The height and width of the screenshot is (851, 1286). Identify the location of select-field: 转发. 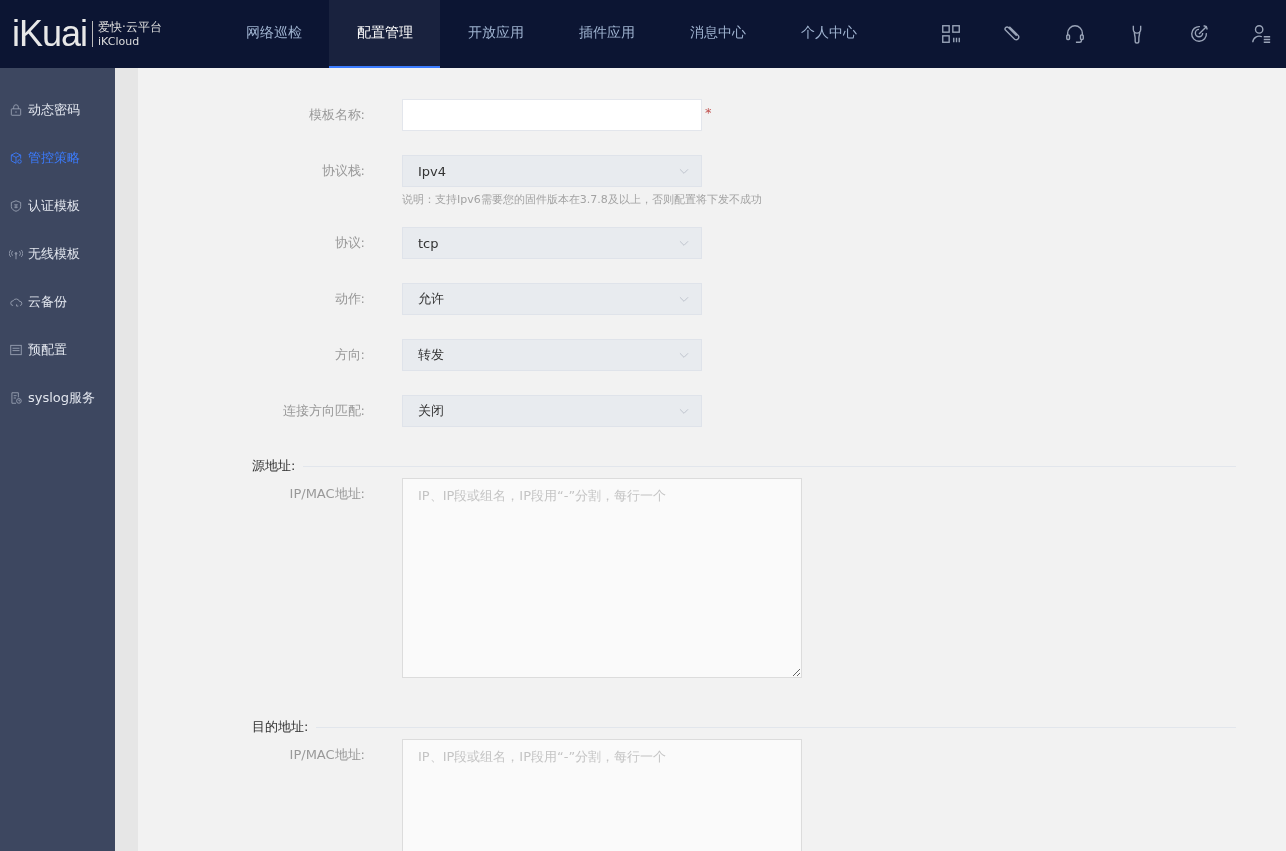
(552, 355).